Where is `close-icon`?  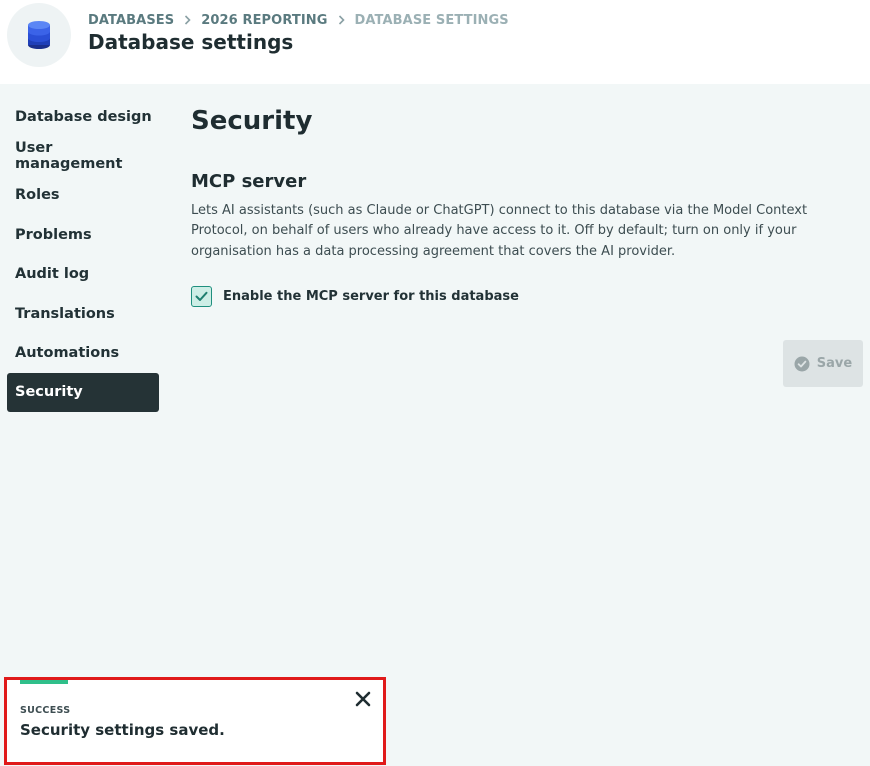 close-icon is located at coordinates (363, 699).